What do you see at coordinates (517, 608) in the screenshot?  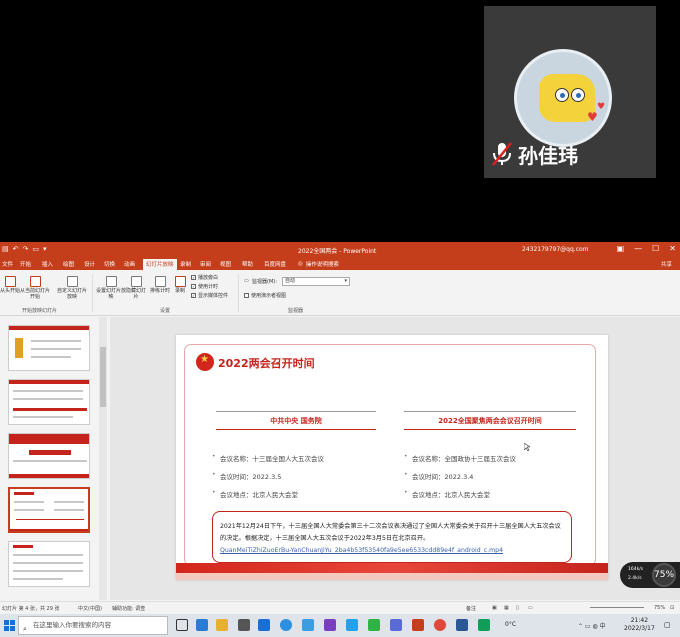 I see `reading-view-icon: ▯` at bounding box center [517, 608].